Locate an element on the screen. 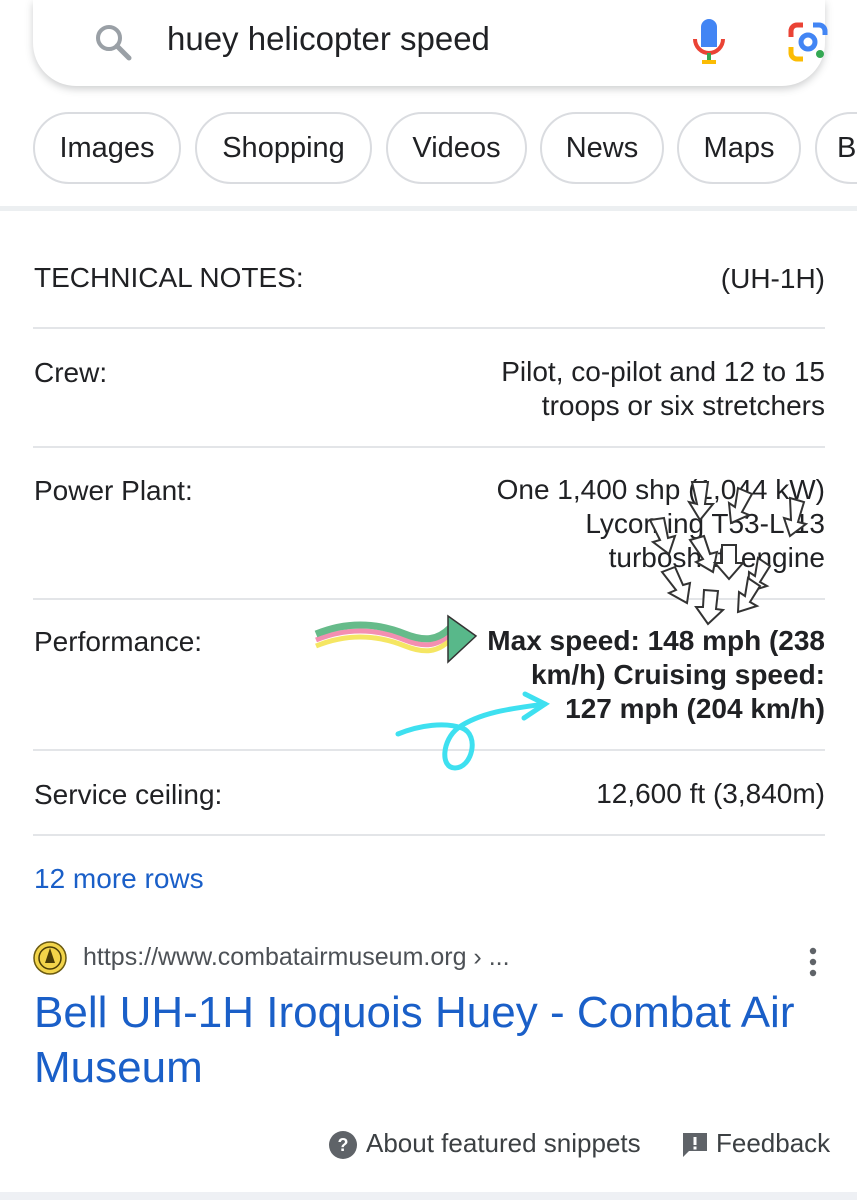  row-value-line: troops or six stretchers is located at coordinates (683, 405).